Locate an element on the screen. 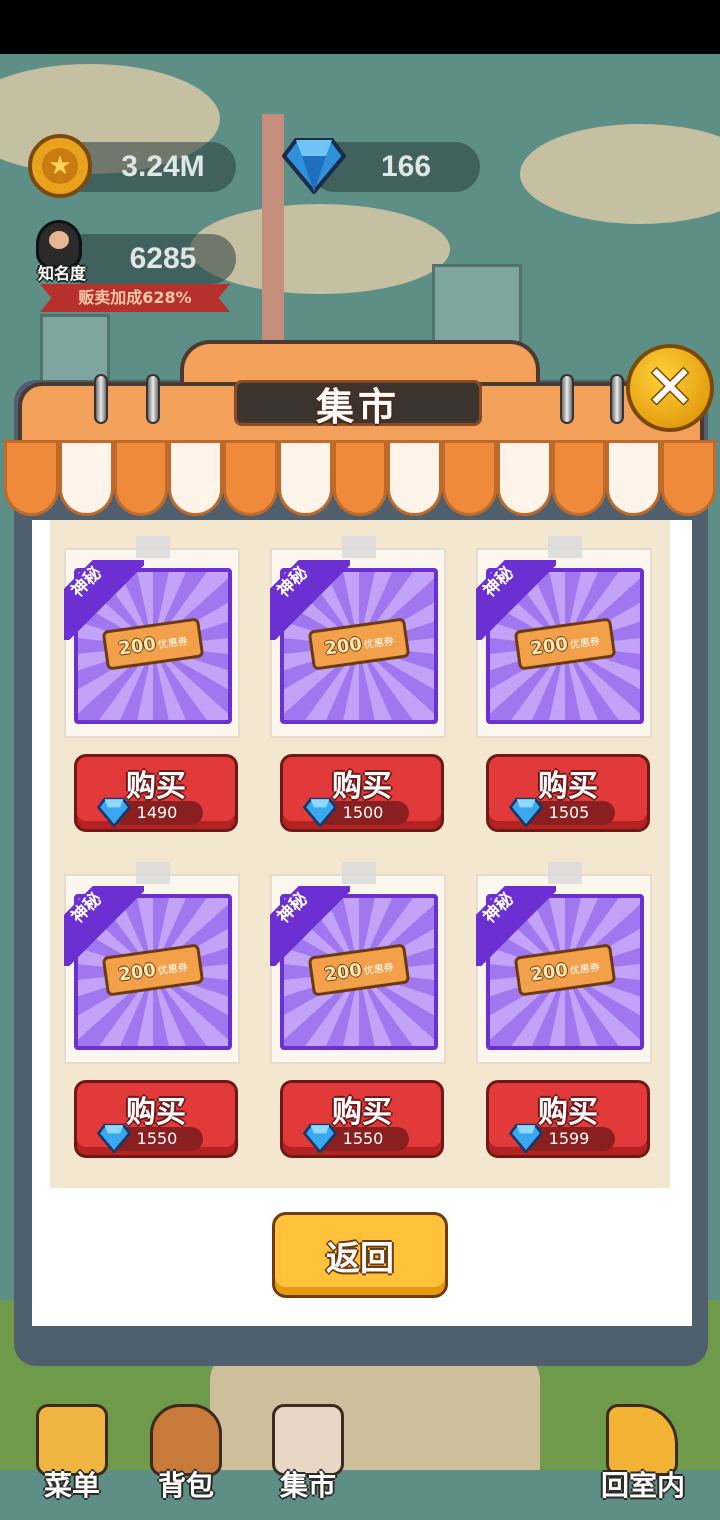 This screenshot has height=1520, width=720. nav-market: 集市 is located at coordinates (308, 1450).